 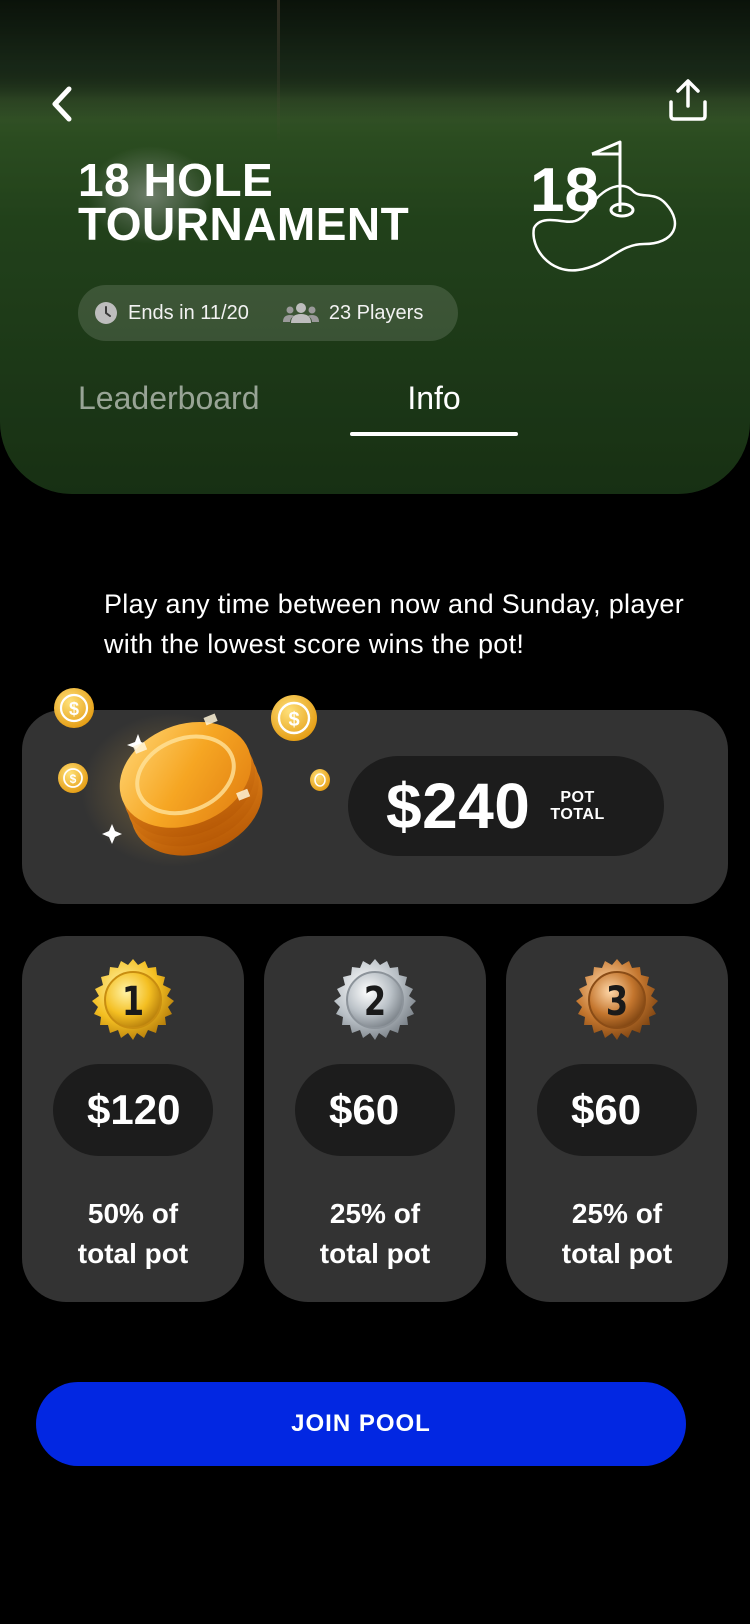 I want to click on players-info: 23 Players, so click(x=353, y=313).